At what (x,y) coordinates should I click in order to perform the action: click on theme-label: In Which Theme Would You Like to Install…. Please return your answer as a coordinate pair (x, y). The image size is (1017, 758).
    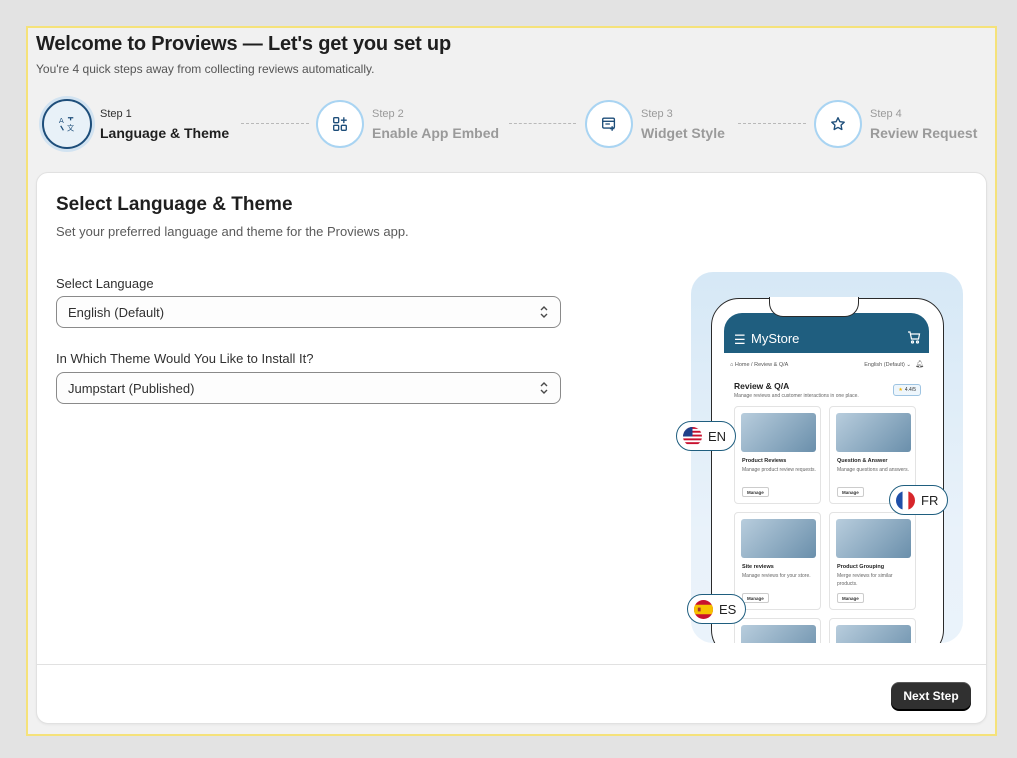
    Looking at the image, I should click on (185, 358).